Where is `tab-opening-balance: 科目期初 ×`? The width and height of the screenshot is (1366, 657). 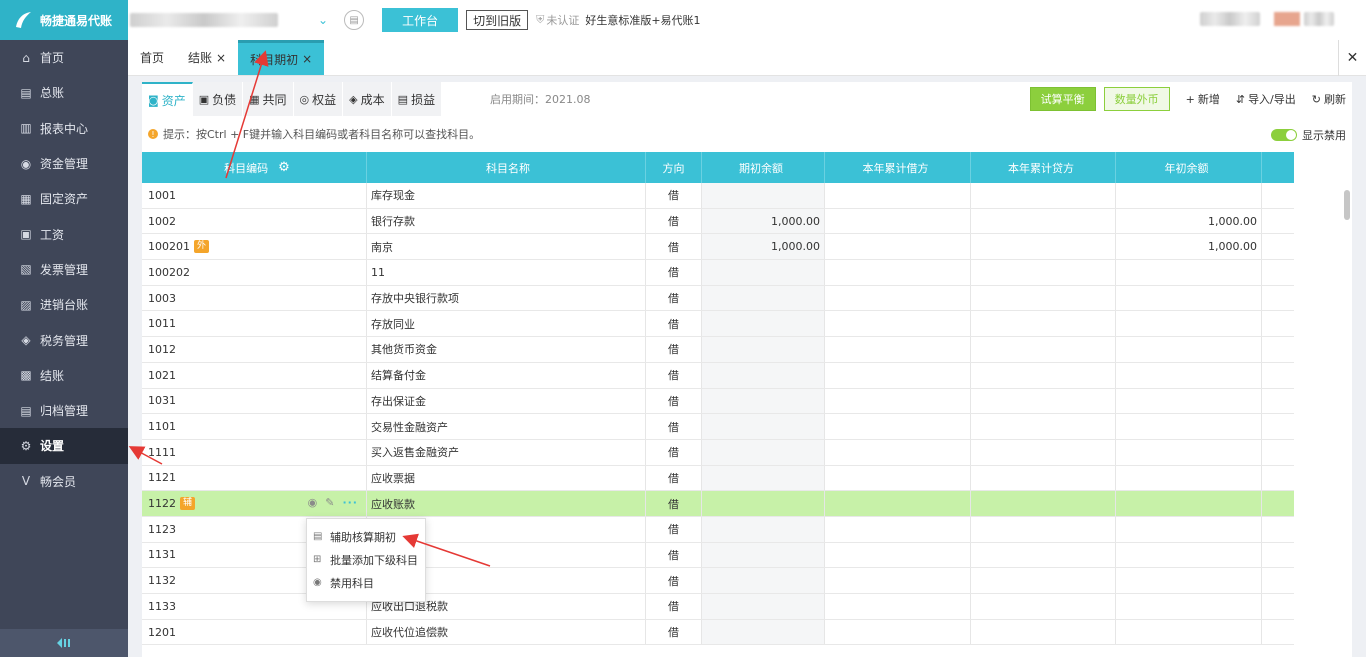 tab-opening-balance: 科目期初 × is located at coordinates (281, 57).